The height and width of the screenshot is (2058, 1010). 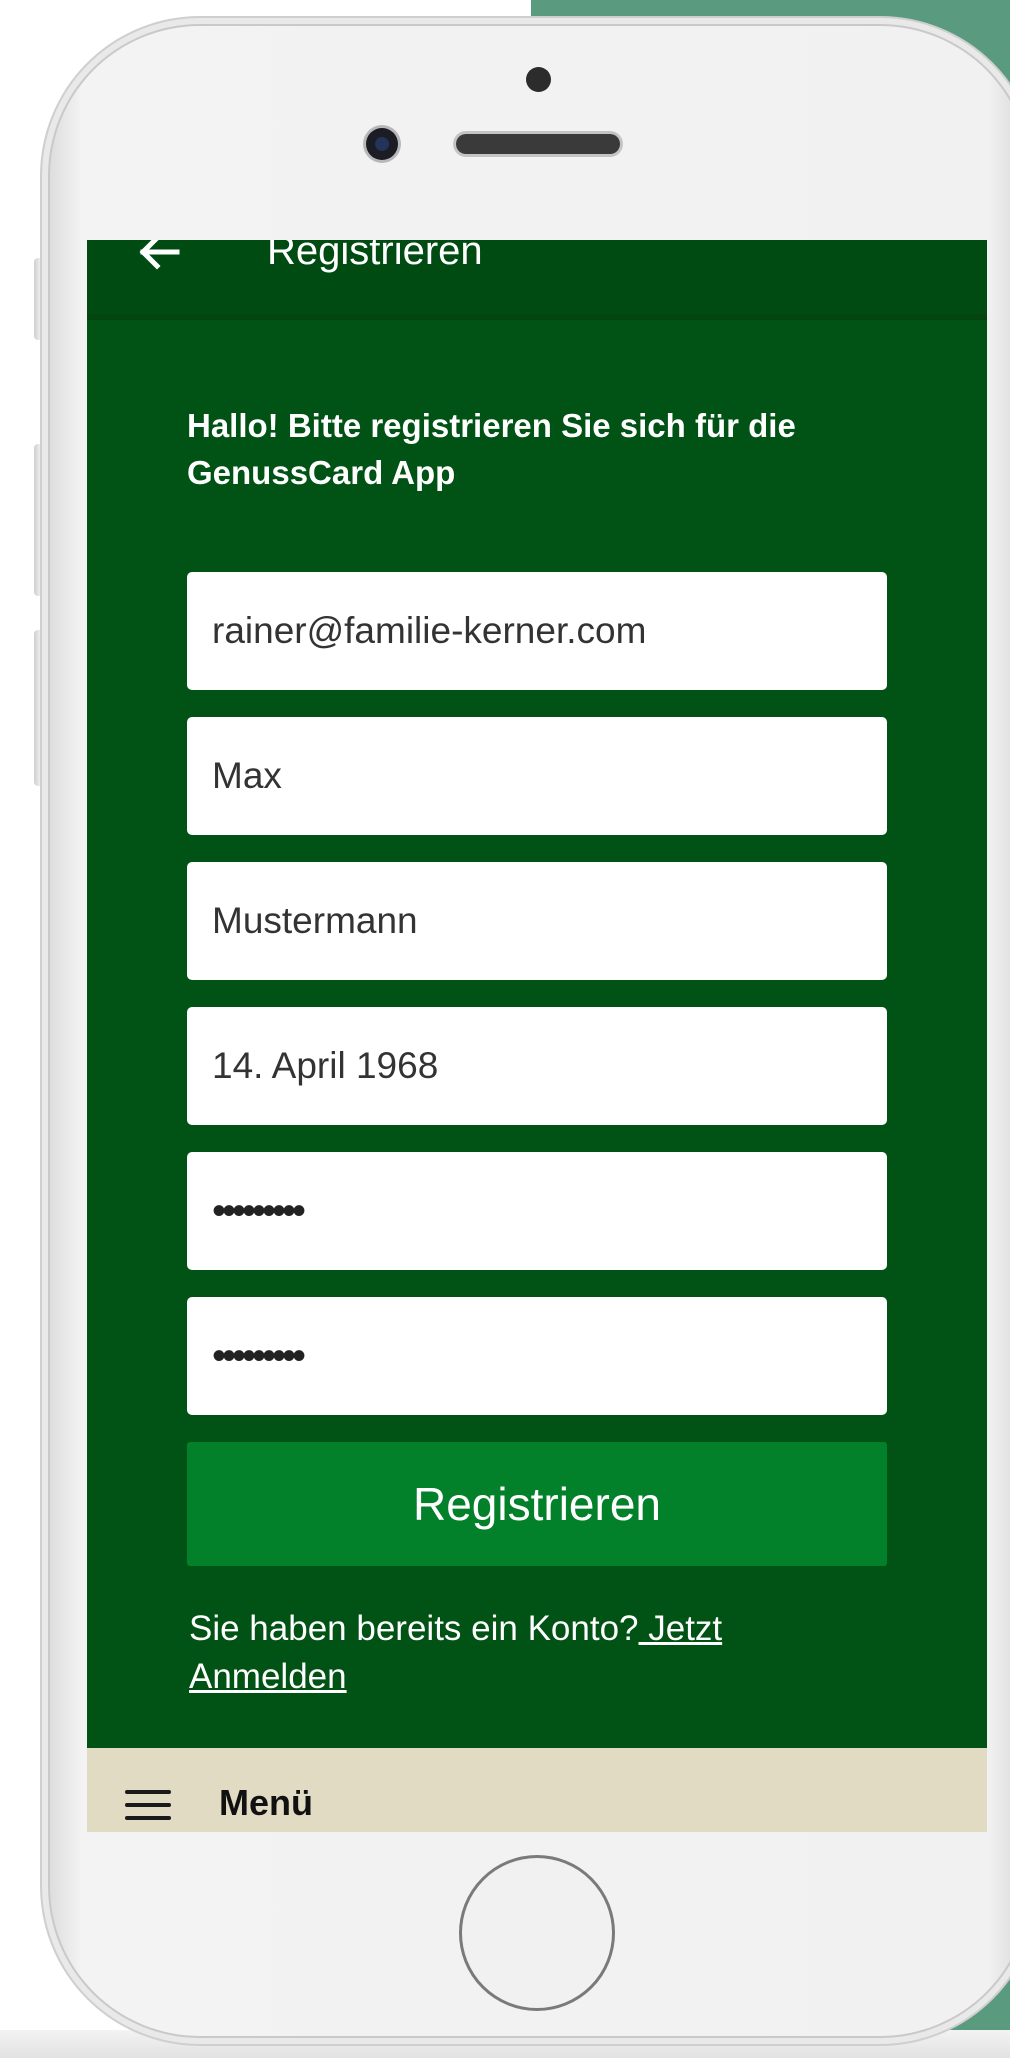 What do you see at coordinates (538, 79) in the screenshot?
I see `proximity-sensor` at bounding box center [538, 79].